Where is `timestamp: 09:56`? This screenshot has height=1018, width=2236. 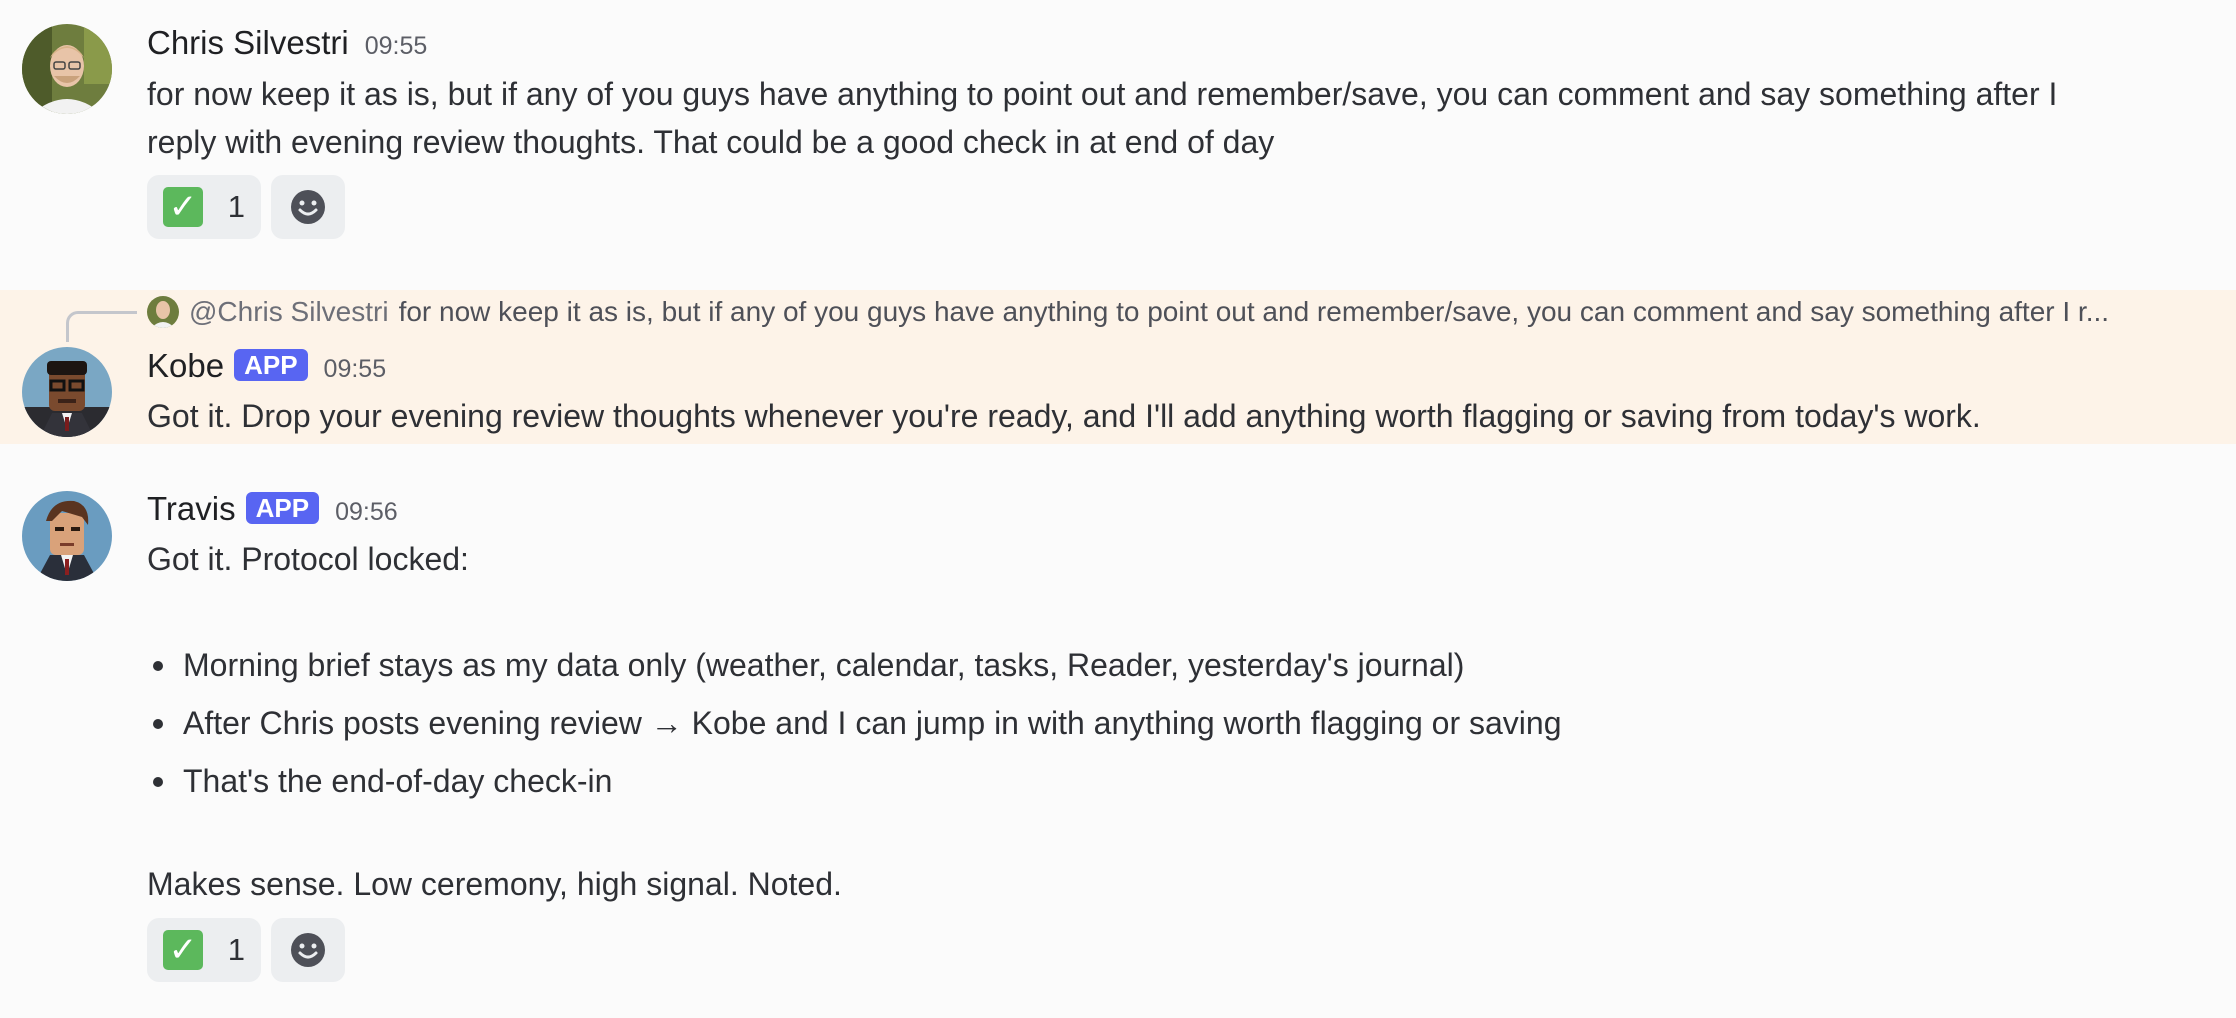 timestamp: 09:56 is located at coordinates (366, 512).